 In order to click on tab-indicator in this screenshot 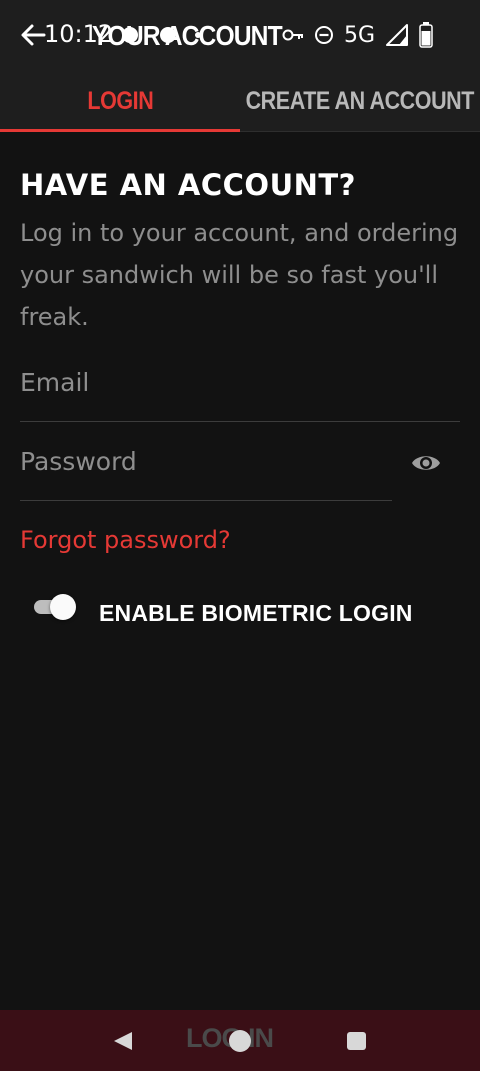, I will do `click(120, 130)`.